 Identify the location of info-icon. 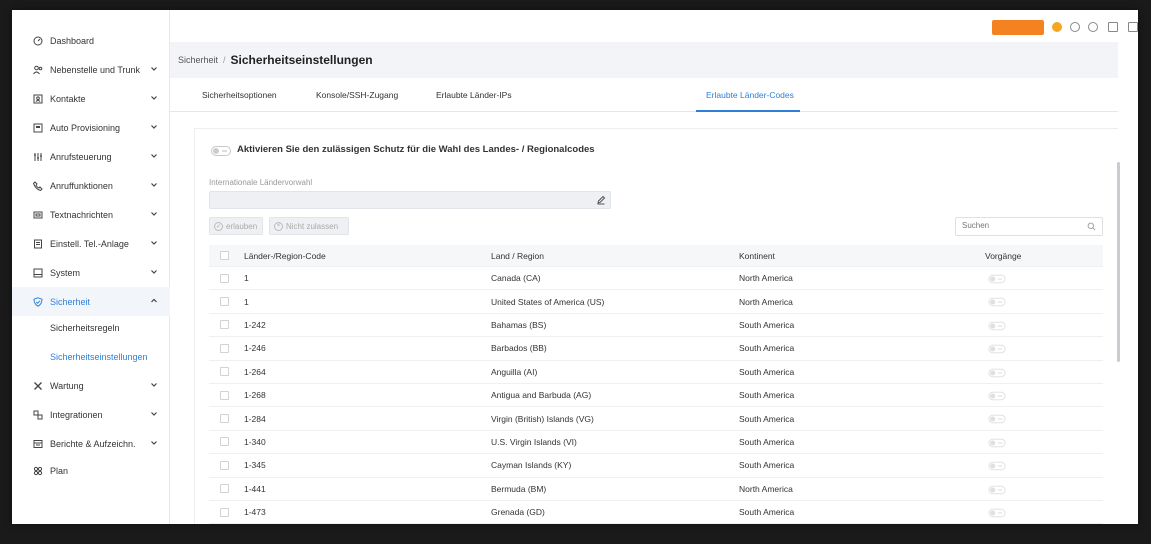
(1093, 27).